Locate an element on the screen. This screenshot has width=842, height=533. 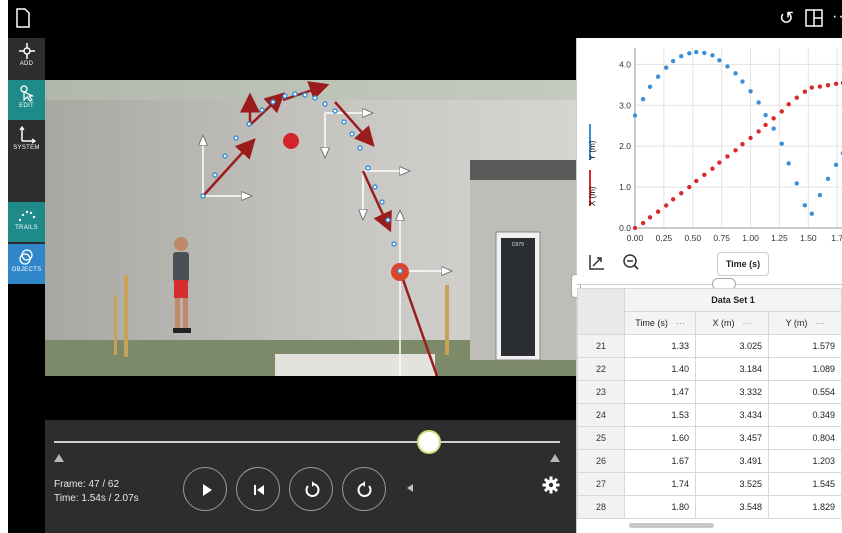
step-back-button is located at coordinates (258, 489).